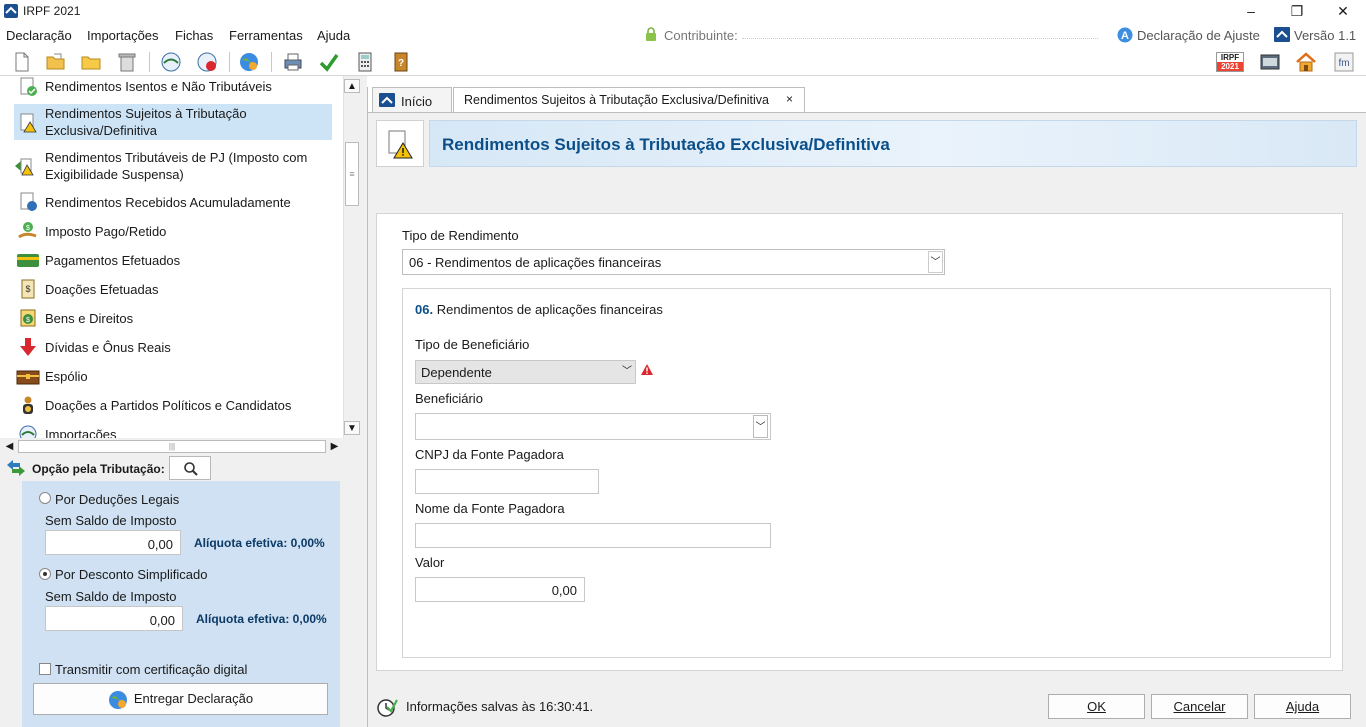 The height and width of the screenshot is (727, 1366). Describe the element at coordinates (111, 596) in the screenshot. I see `simplificado-saldo-label: Sem Saldo de Imposto` at that location.